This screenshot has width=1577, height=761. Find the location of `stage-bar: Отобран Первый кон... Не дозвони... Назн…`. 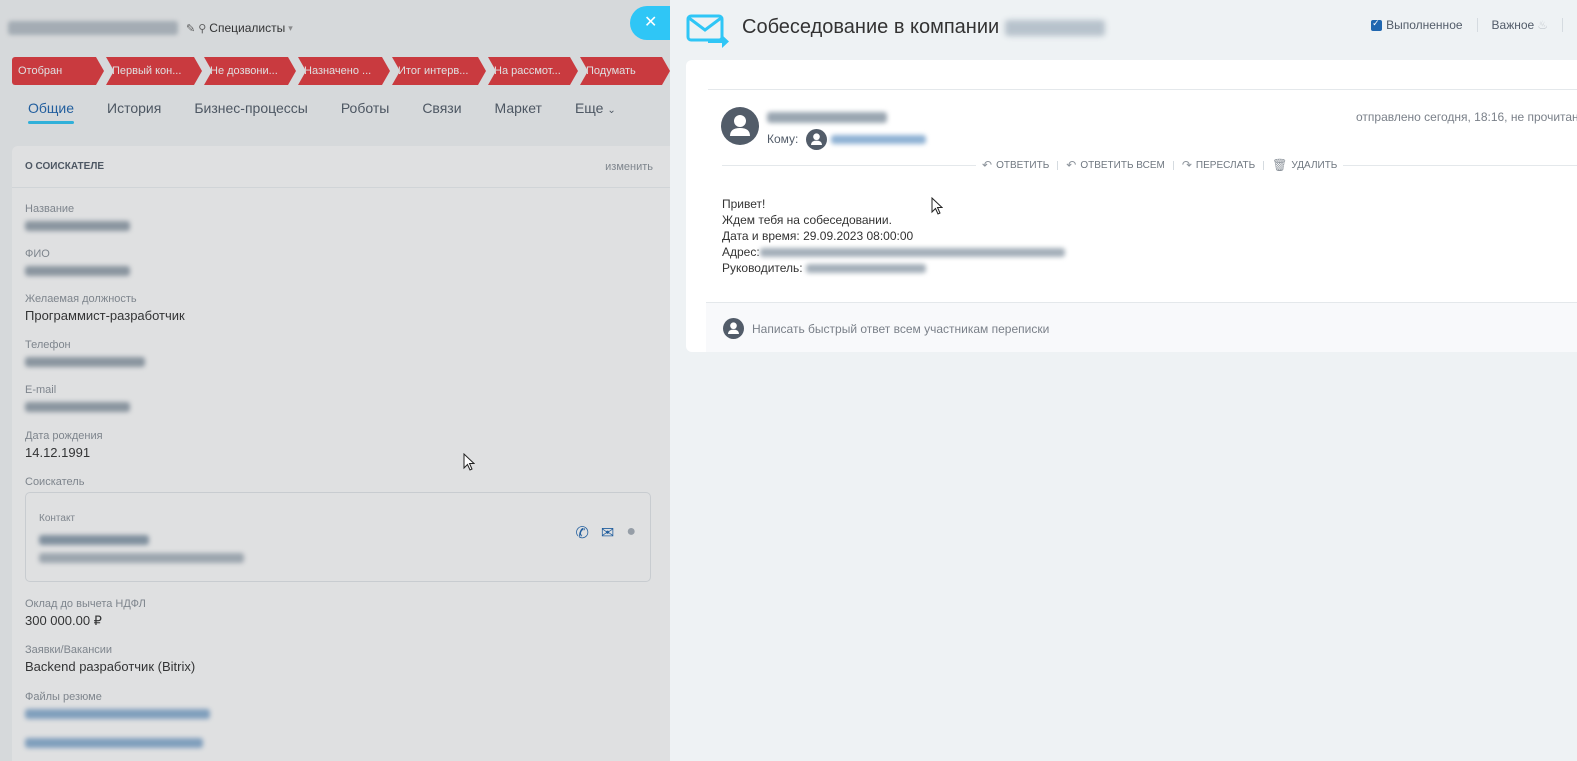

stage-bar: Отобран Первый кон... Не дозвони... Назн… is located at coordinates (341, 71).